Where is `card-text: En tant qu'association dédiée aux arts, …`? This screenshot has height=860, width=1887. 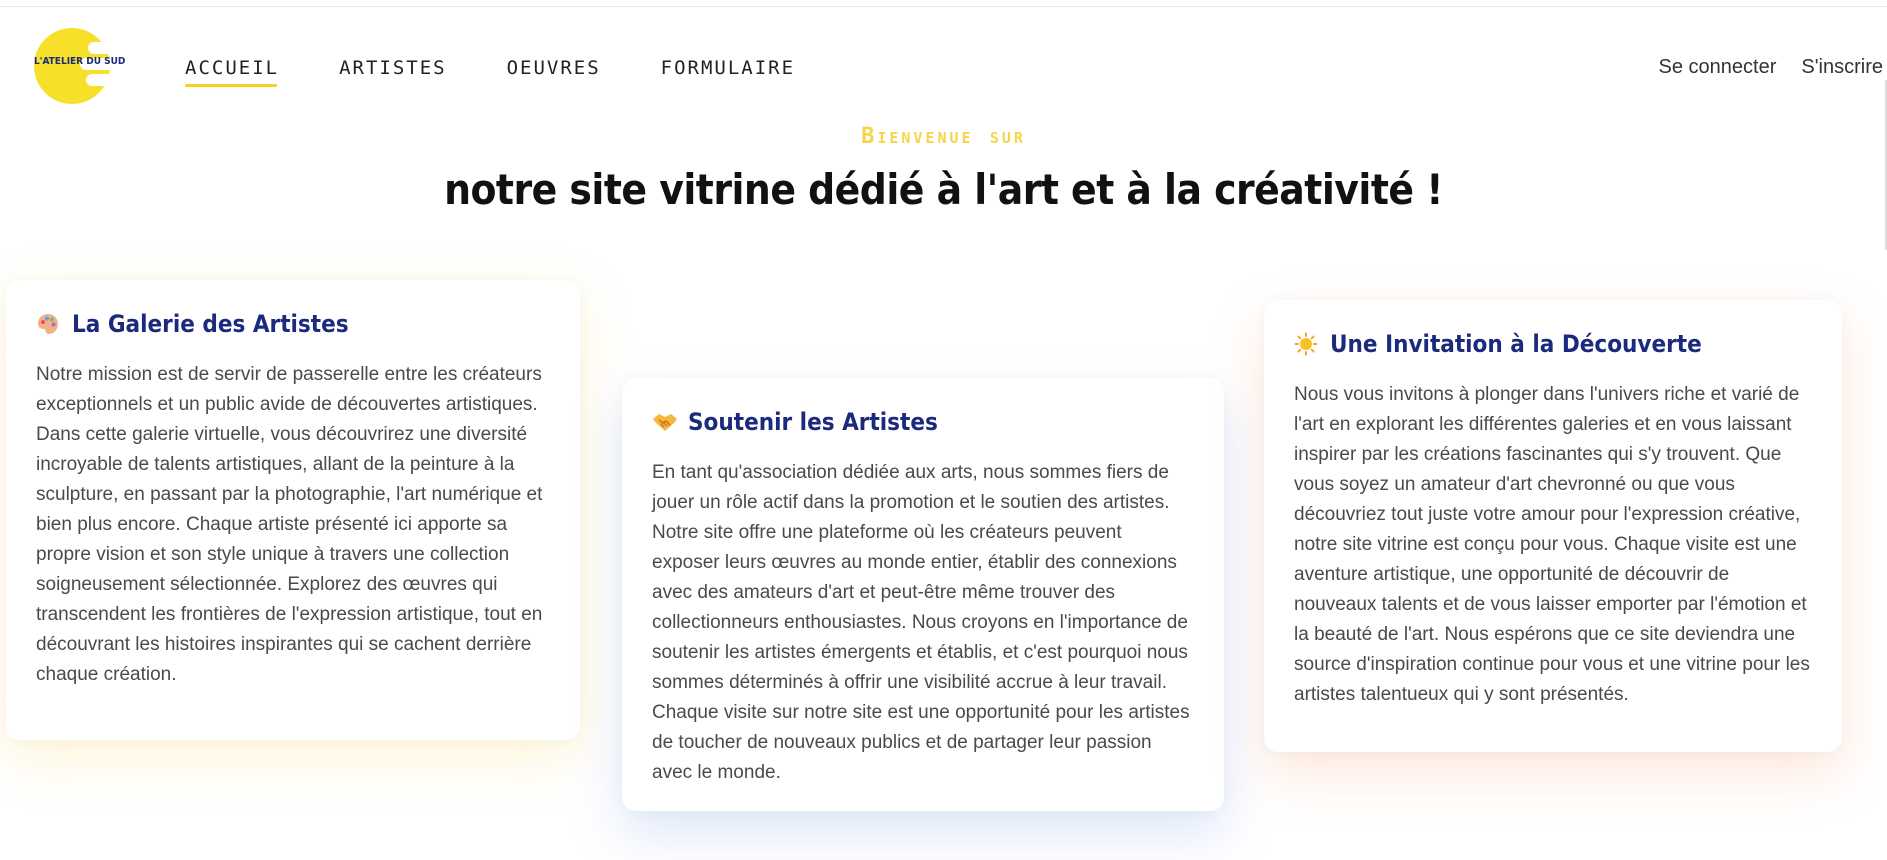 card-text: En tant qu'association dédiée aux arts, … is located at coordinates (921, 622).